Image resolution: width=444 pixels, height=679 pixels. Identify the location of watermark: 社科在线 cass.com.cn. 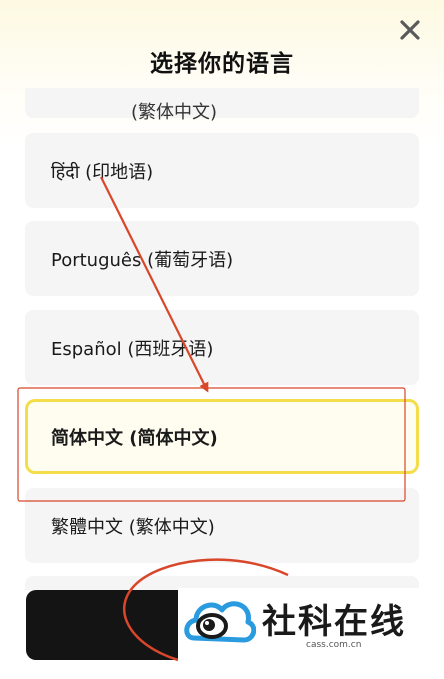
(311, 633).